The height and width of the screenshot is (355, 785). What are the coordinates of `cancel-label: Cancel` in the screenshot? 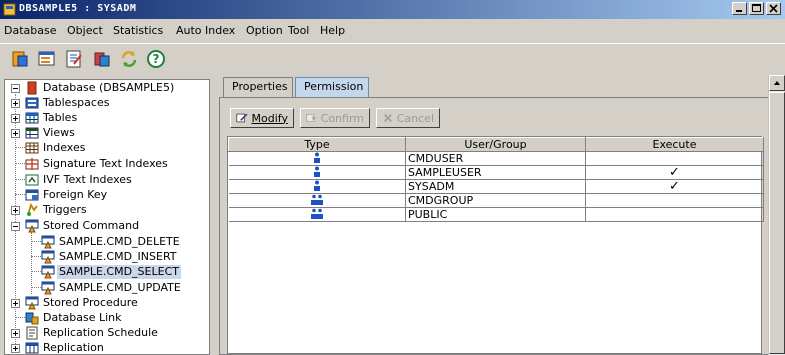 It's located at (415, 118).